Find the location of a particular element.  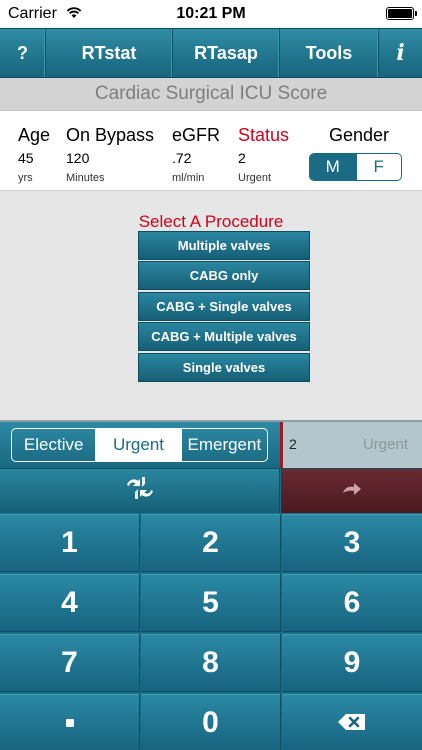

next-button is located at coordinates (351, 491).